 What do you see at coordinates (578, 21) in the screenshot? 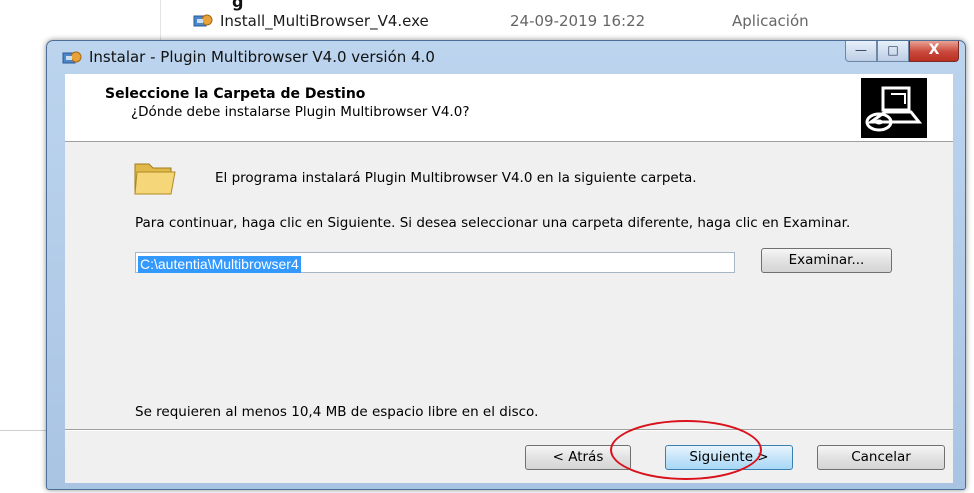
I see `file-date: 24-09-2019 16:22` at bounding box center [578, 21].